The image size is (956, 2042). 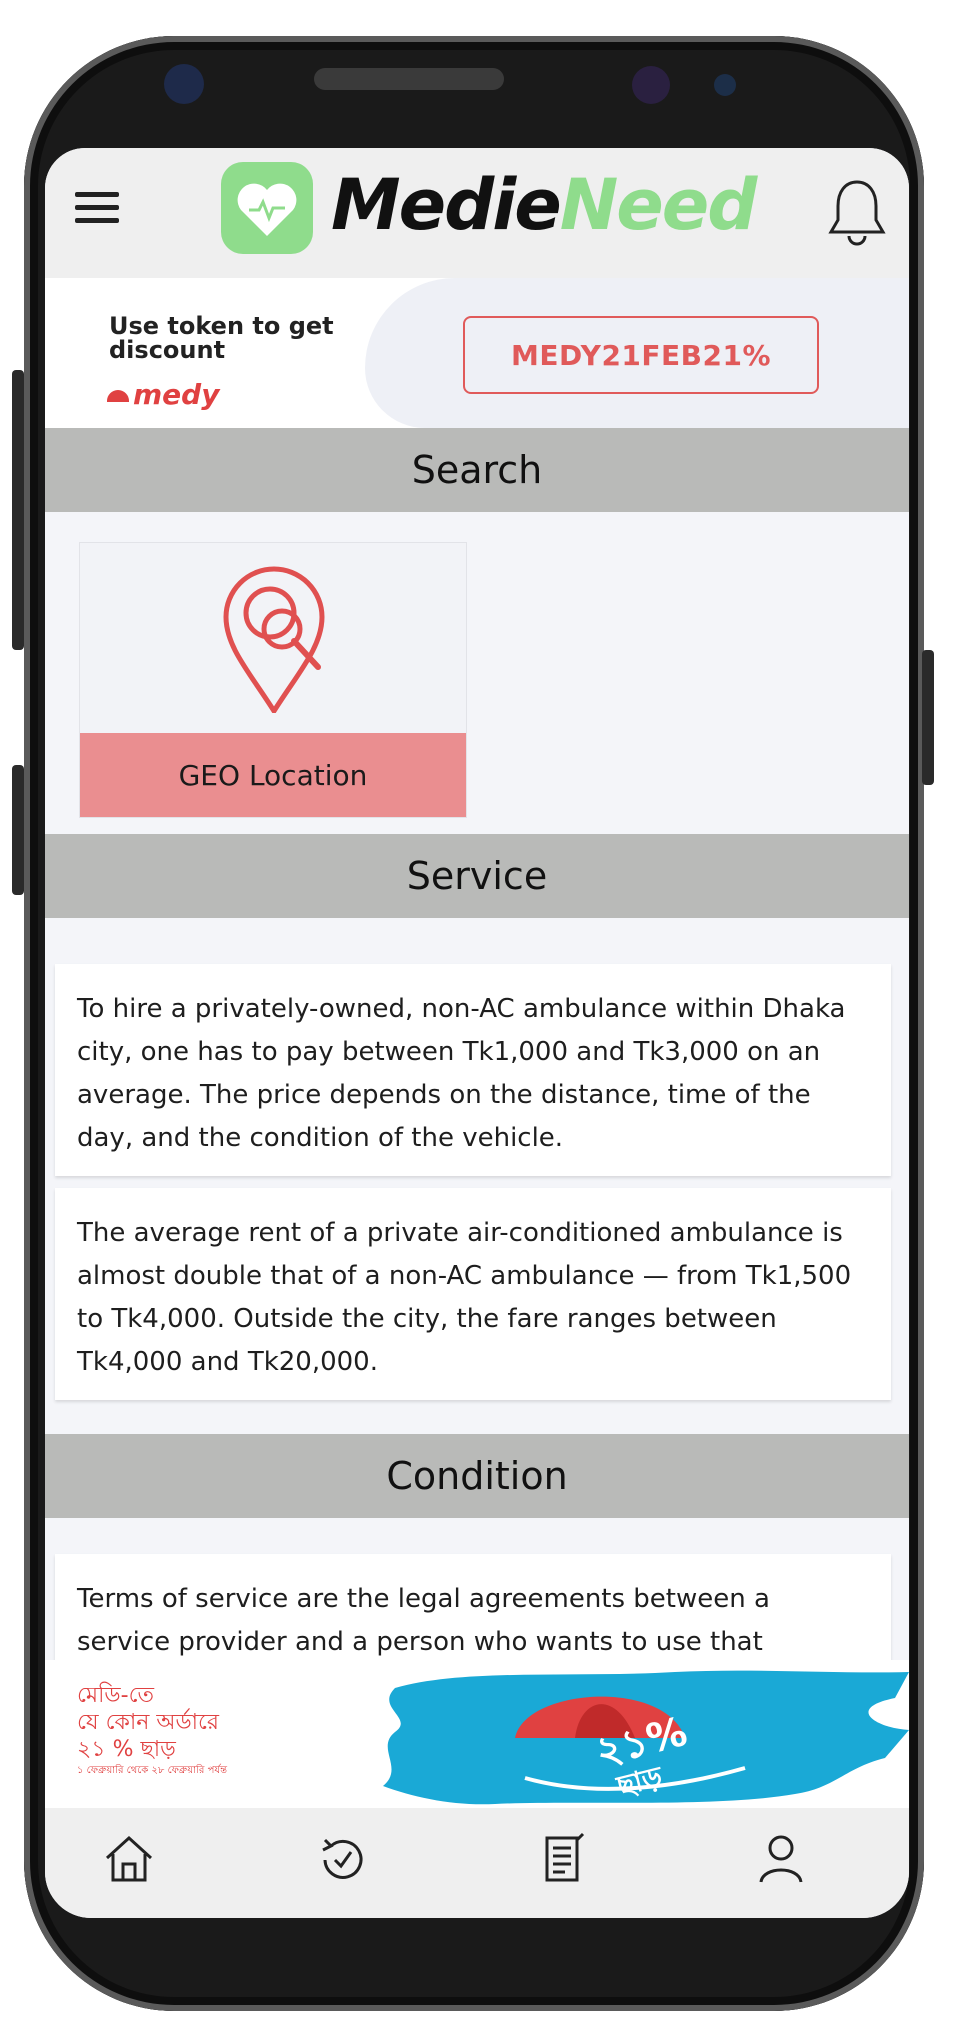 What do you see at coordinates (176, 394) in the screenshot?
I see `medy-brand-text: medy` at bounding box center [176, 394].